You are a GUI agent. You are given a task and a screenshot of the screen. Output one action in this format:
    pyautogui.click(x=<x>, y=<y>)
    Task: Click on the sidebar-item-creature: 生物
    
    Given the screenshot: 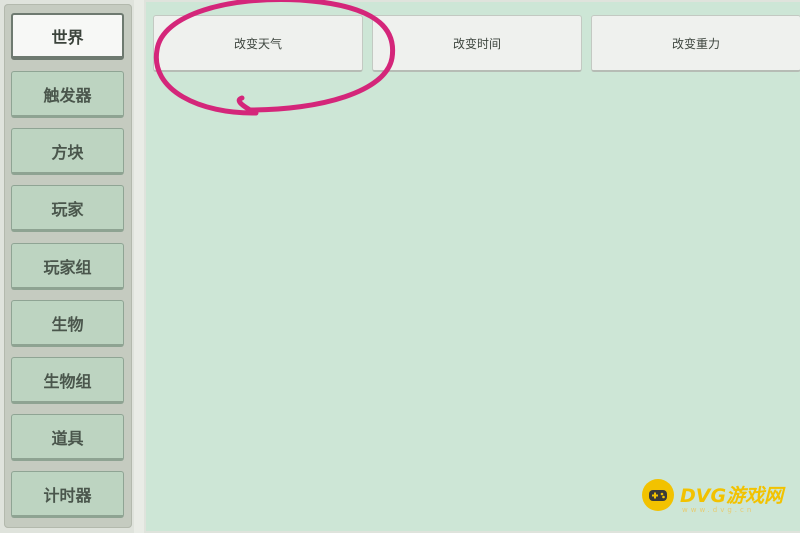 What is the action you would take?
    pyautogui.click(x=67, y=323)
    